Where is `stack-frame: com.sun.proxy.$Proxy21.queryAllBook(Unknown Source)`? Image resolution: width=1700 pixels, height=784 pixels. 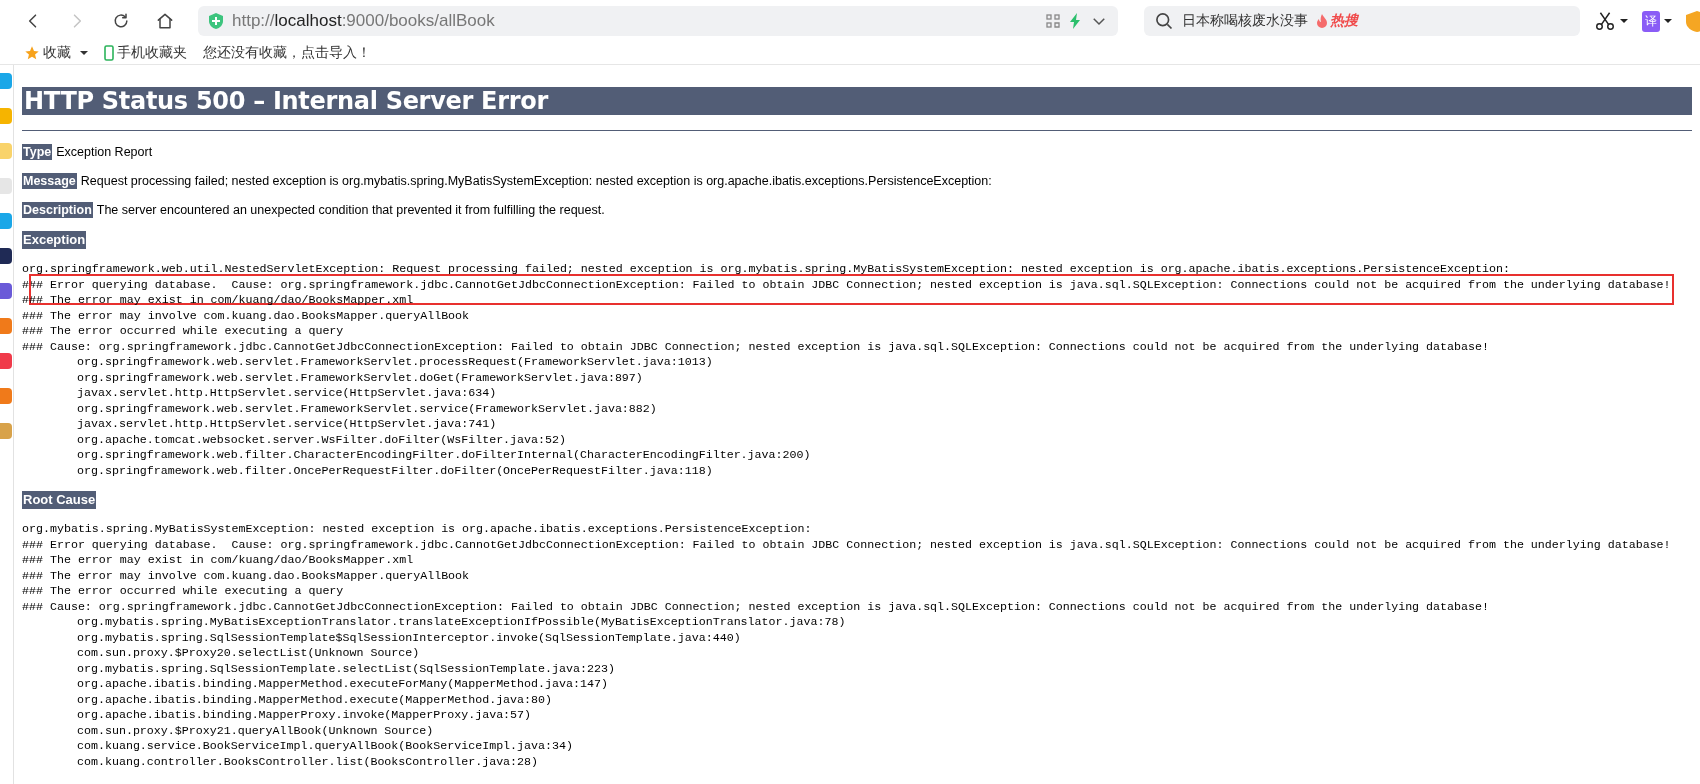 stack-frame: com.sun.proxy.$Proxy21.queryAllBook(Unknown Source) is located at coordinates (228, 730).